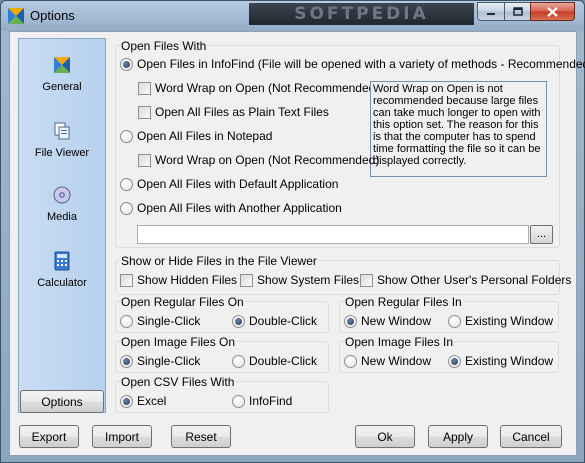  Describe the element at coordinates (531, 436) in the screenshot. I see `cancel-button: Cancel` at that location.